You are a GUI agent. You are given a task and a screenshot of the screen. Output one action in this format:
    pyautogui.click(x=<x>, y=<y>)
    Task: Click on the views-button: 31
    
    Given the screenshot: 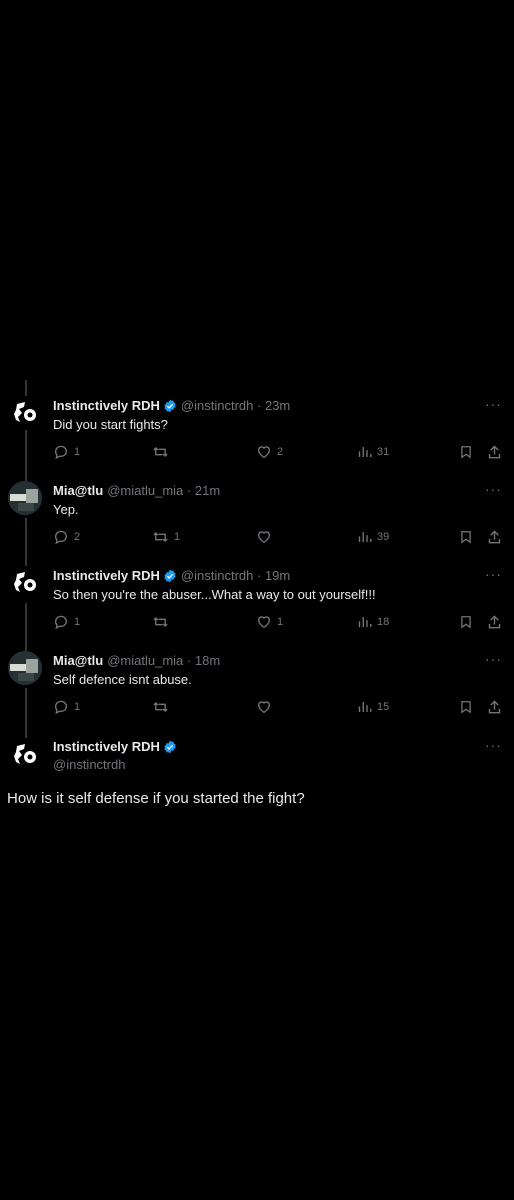 What is the action you would take?
    pyautogui.click(x=373, y=452)
    